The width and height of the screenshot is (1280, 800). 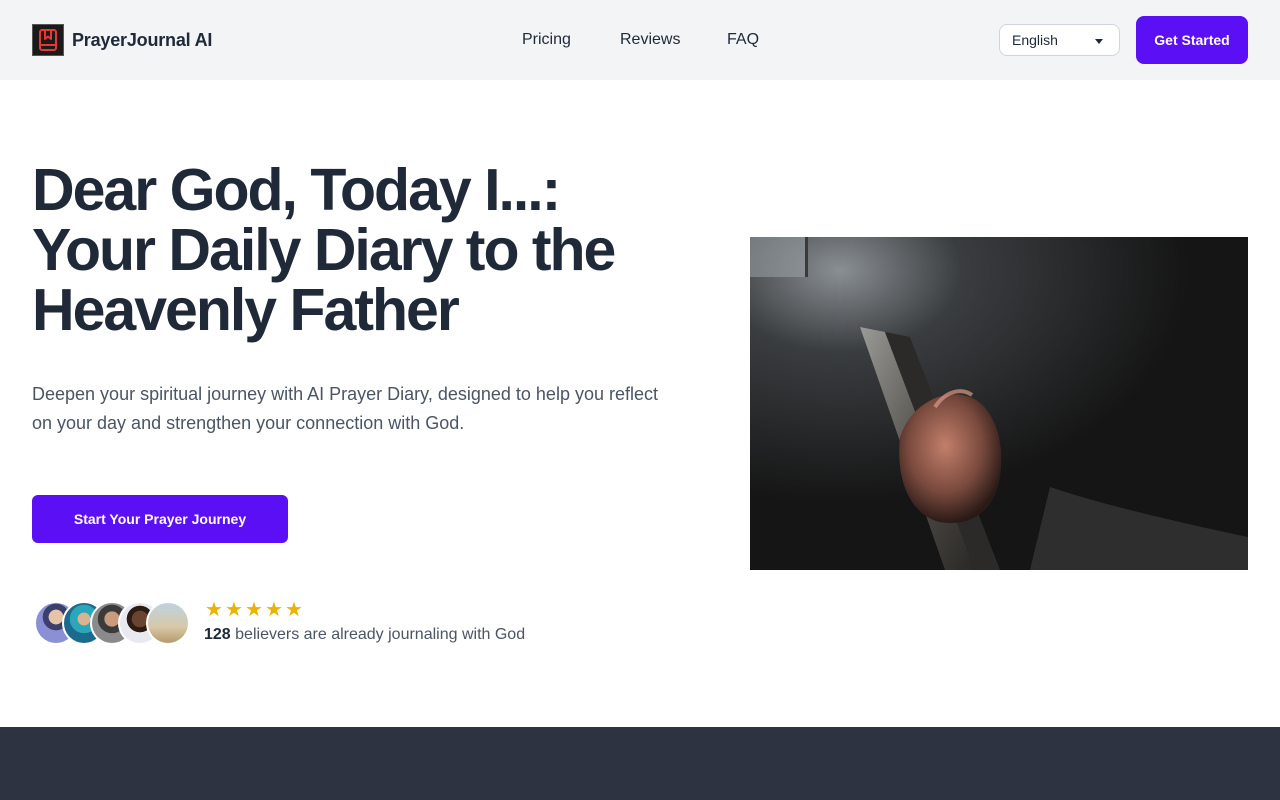 I want to click on believers-count: 128, so click(x=217, y=634).